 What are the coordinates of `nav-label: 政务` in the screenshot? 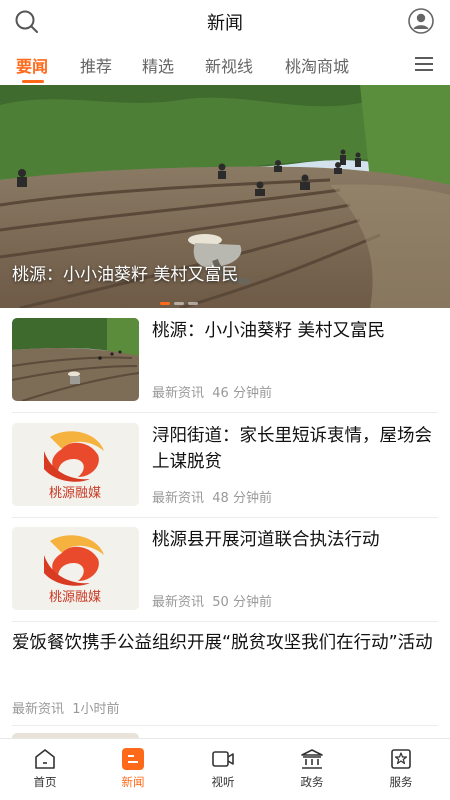 It's located at (312, 782).